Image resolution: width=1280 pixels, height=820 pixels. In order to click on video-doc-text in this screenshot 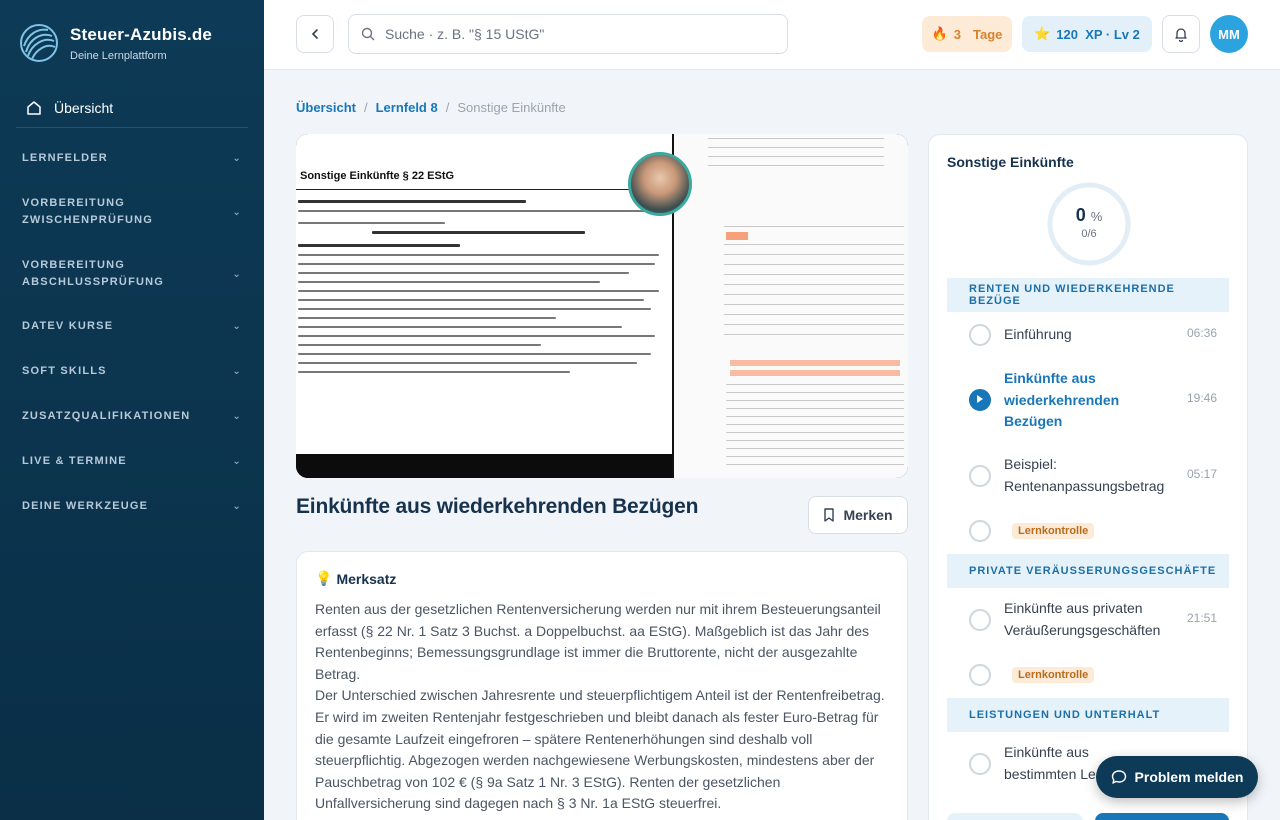, I will do `click(482, 290)`.